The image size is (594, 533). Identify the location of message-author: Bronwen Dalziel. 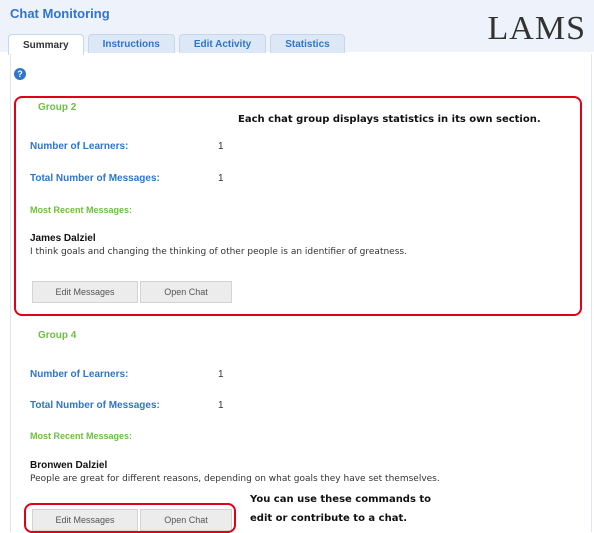
(69, 465).